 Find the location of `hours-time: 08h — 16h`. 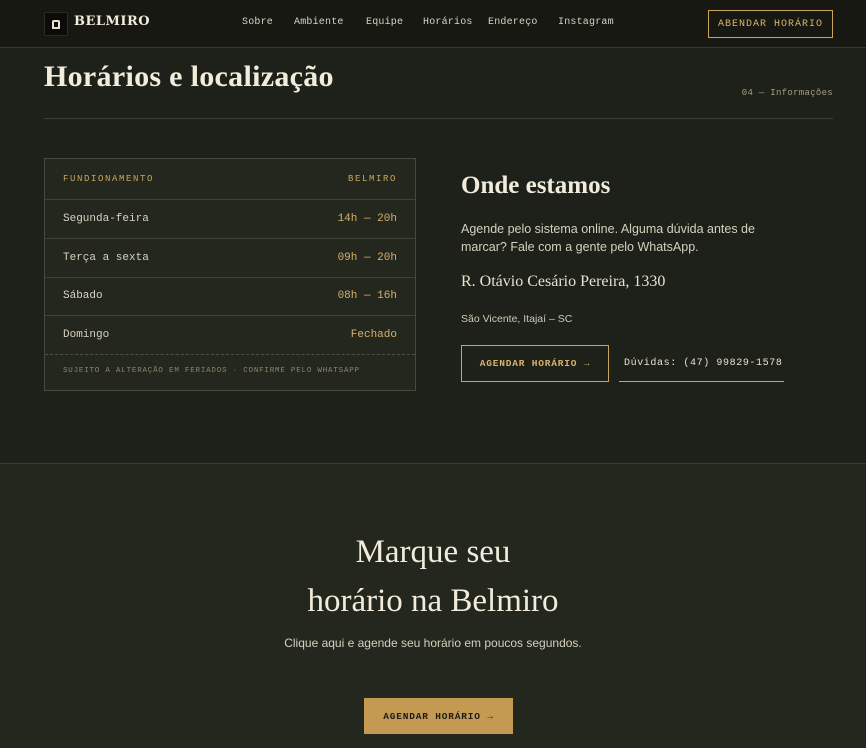

hours-time: 08h — 16h is located at coordinates (367, 296).